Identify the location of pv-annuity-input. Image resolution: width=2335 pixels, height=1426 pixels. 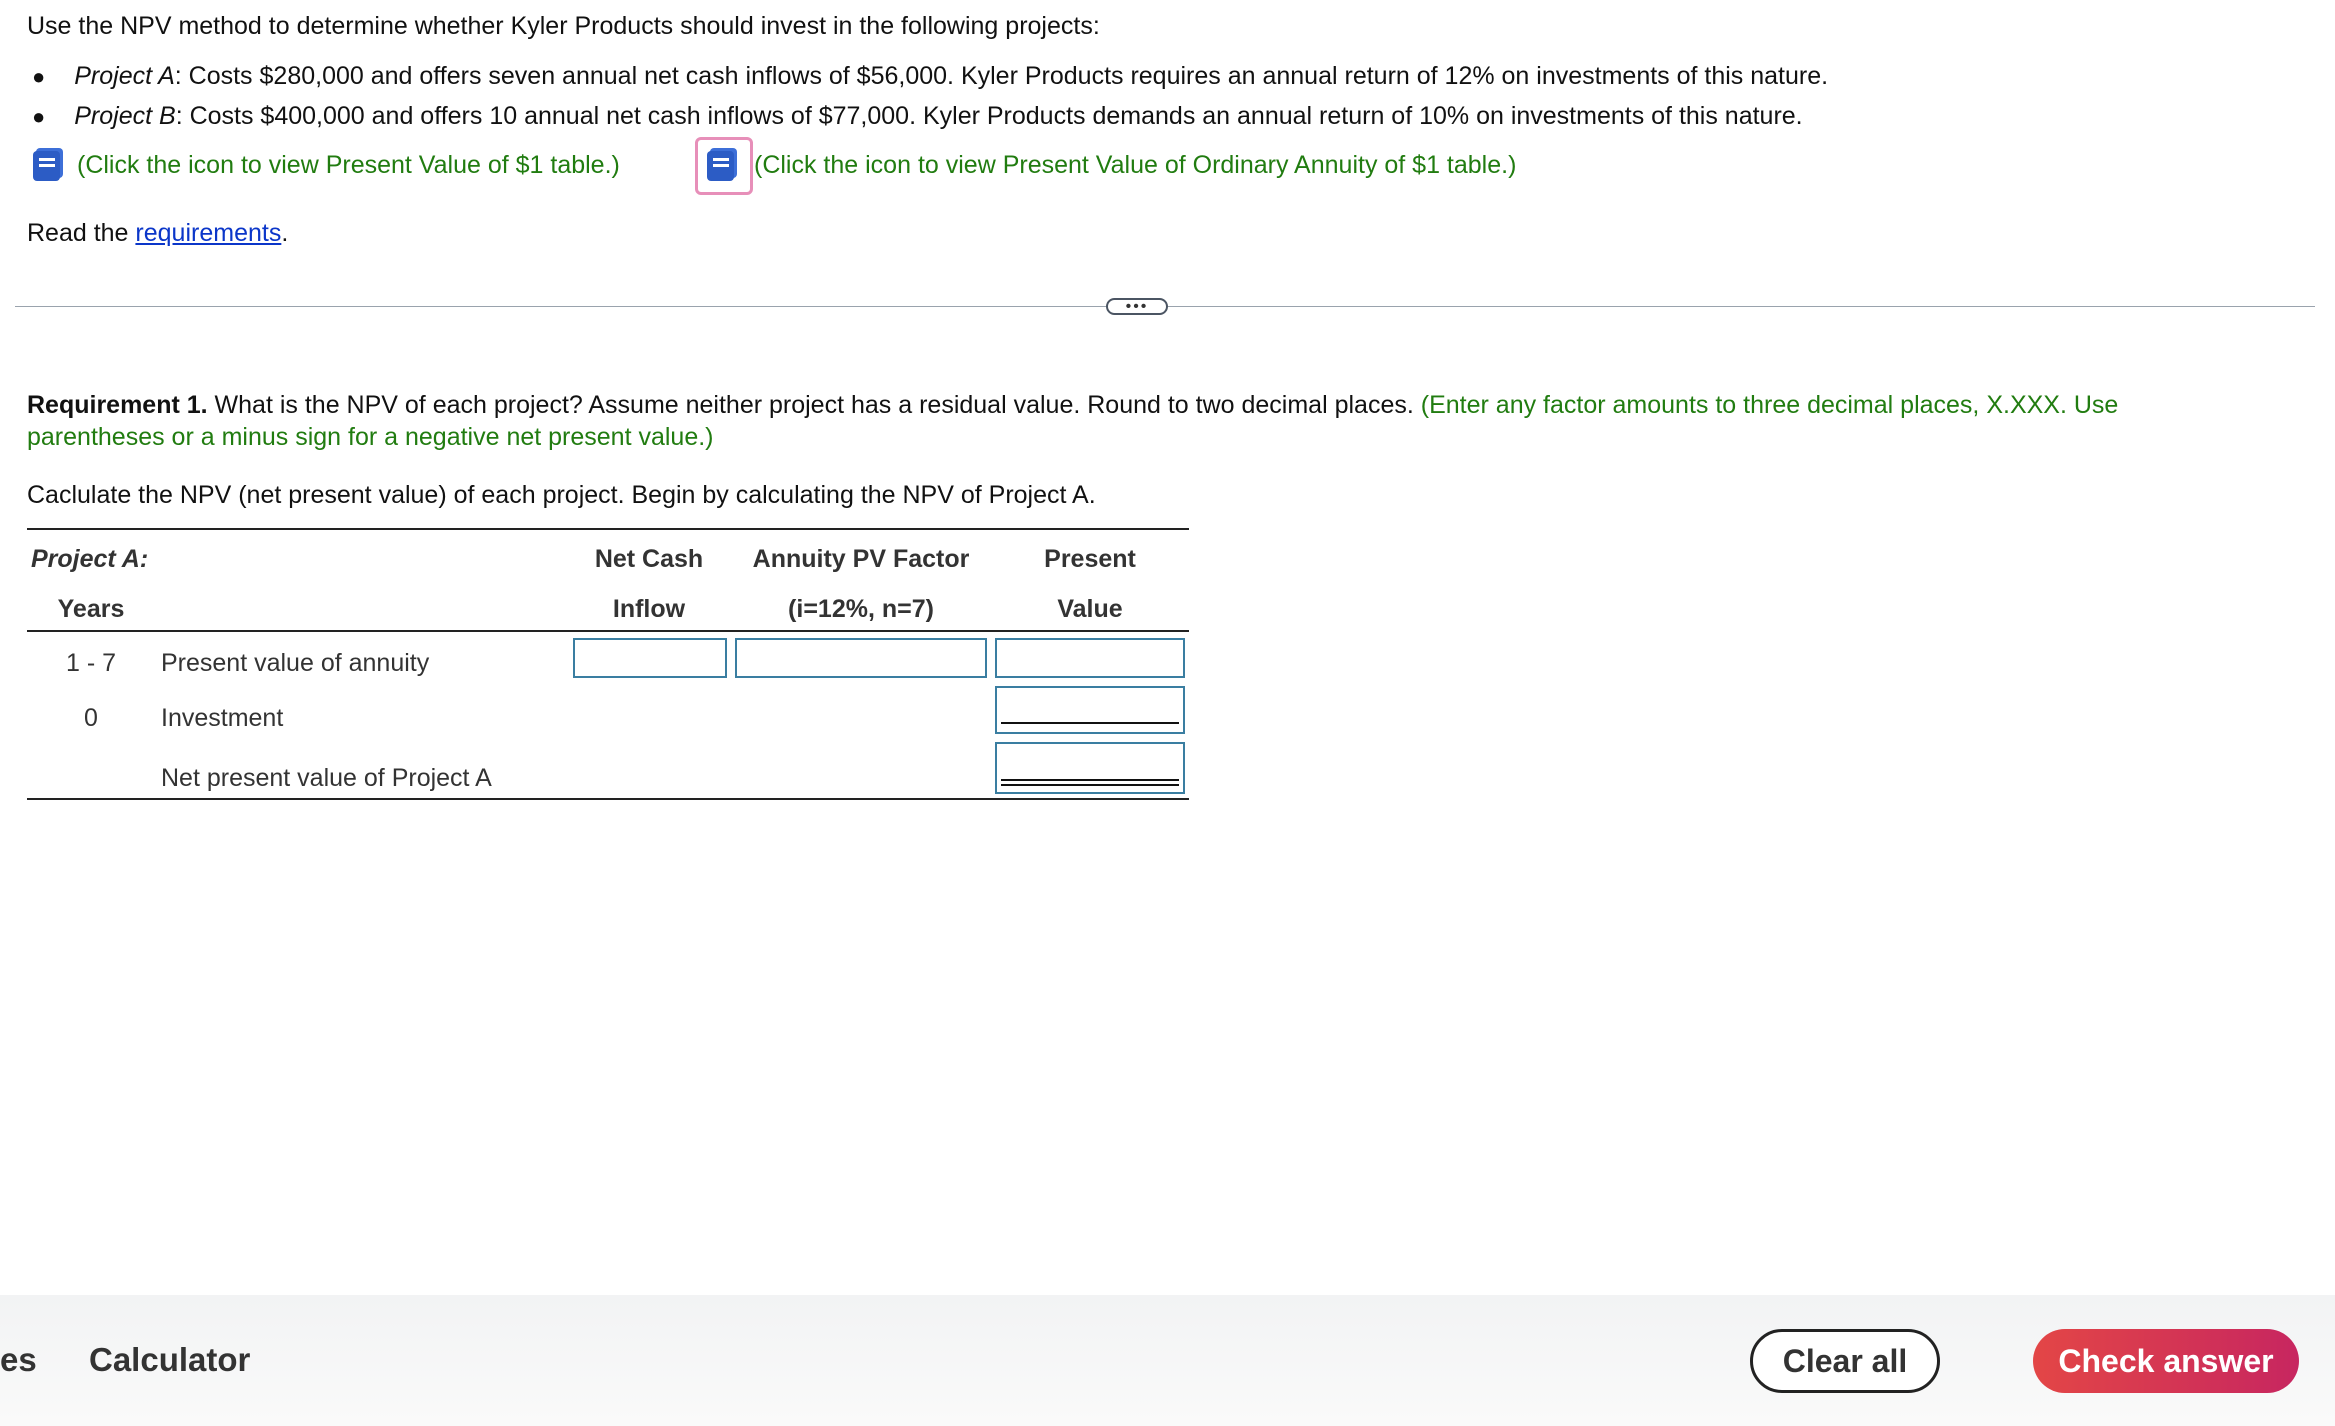
(1090, 658).